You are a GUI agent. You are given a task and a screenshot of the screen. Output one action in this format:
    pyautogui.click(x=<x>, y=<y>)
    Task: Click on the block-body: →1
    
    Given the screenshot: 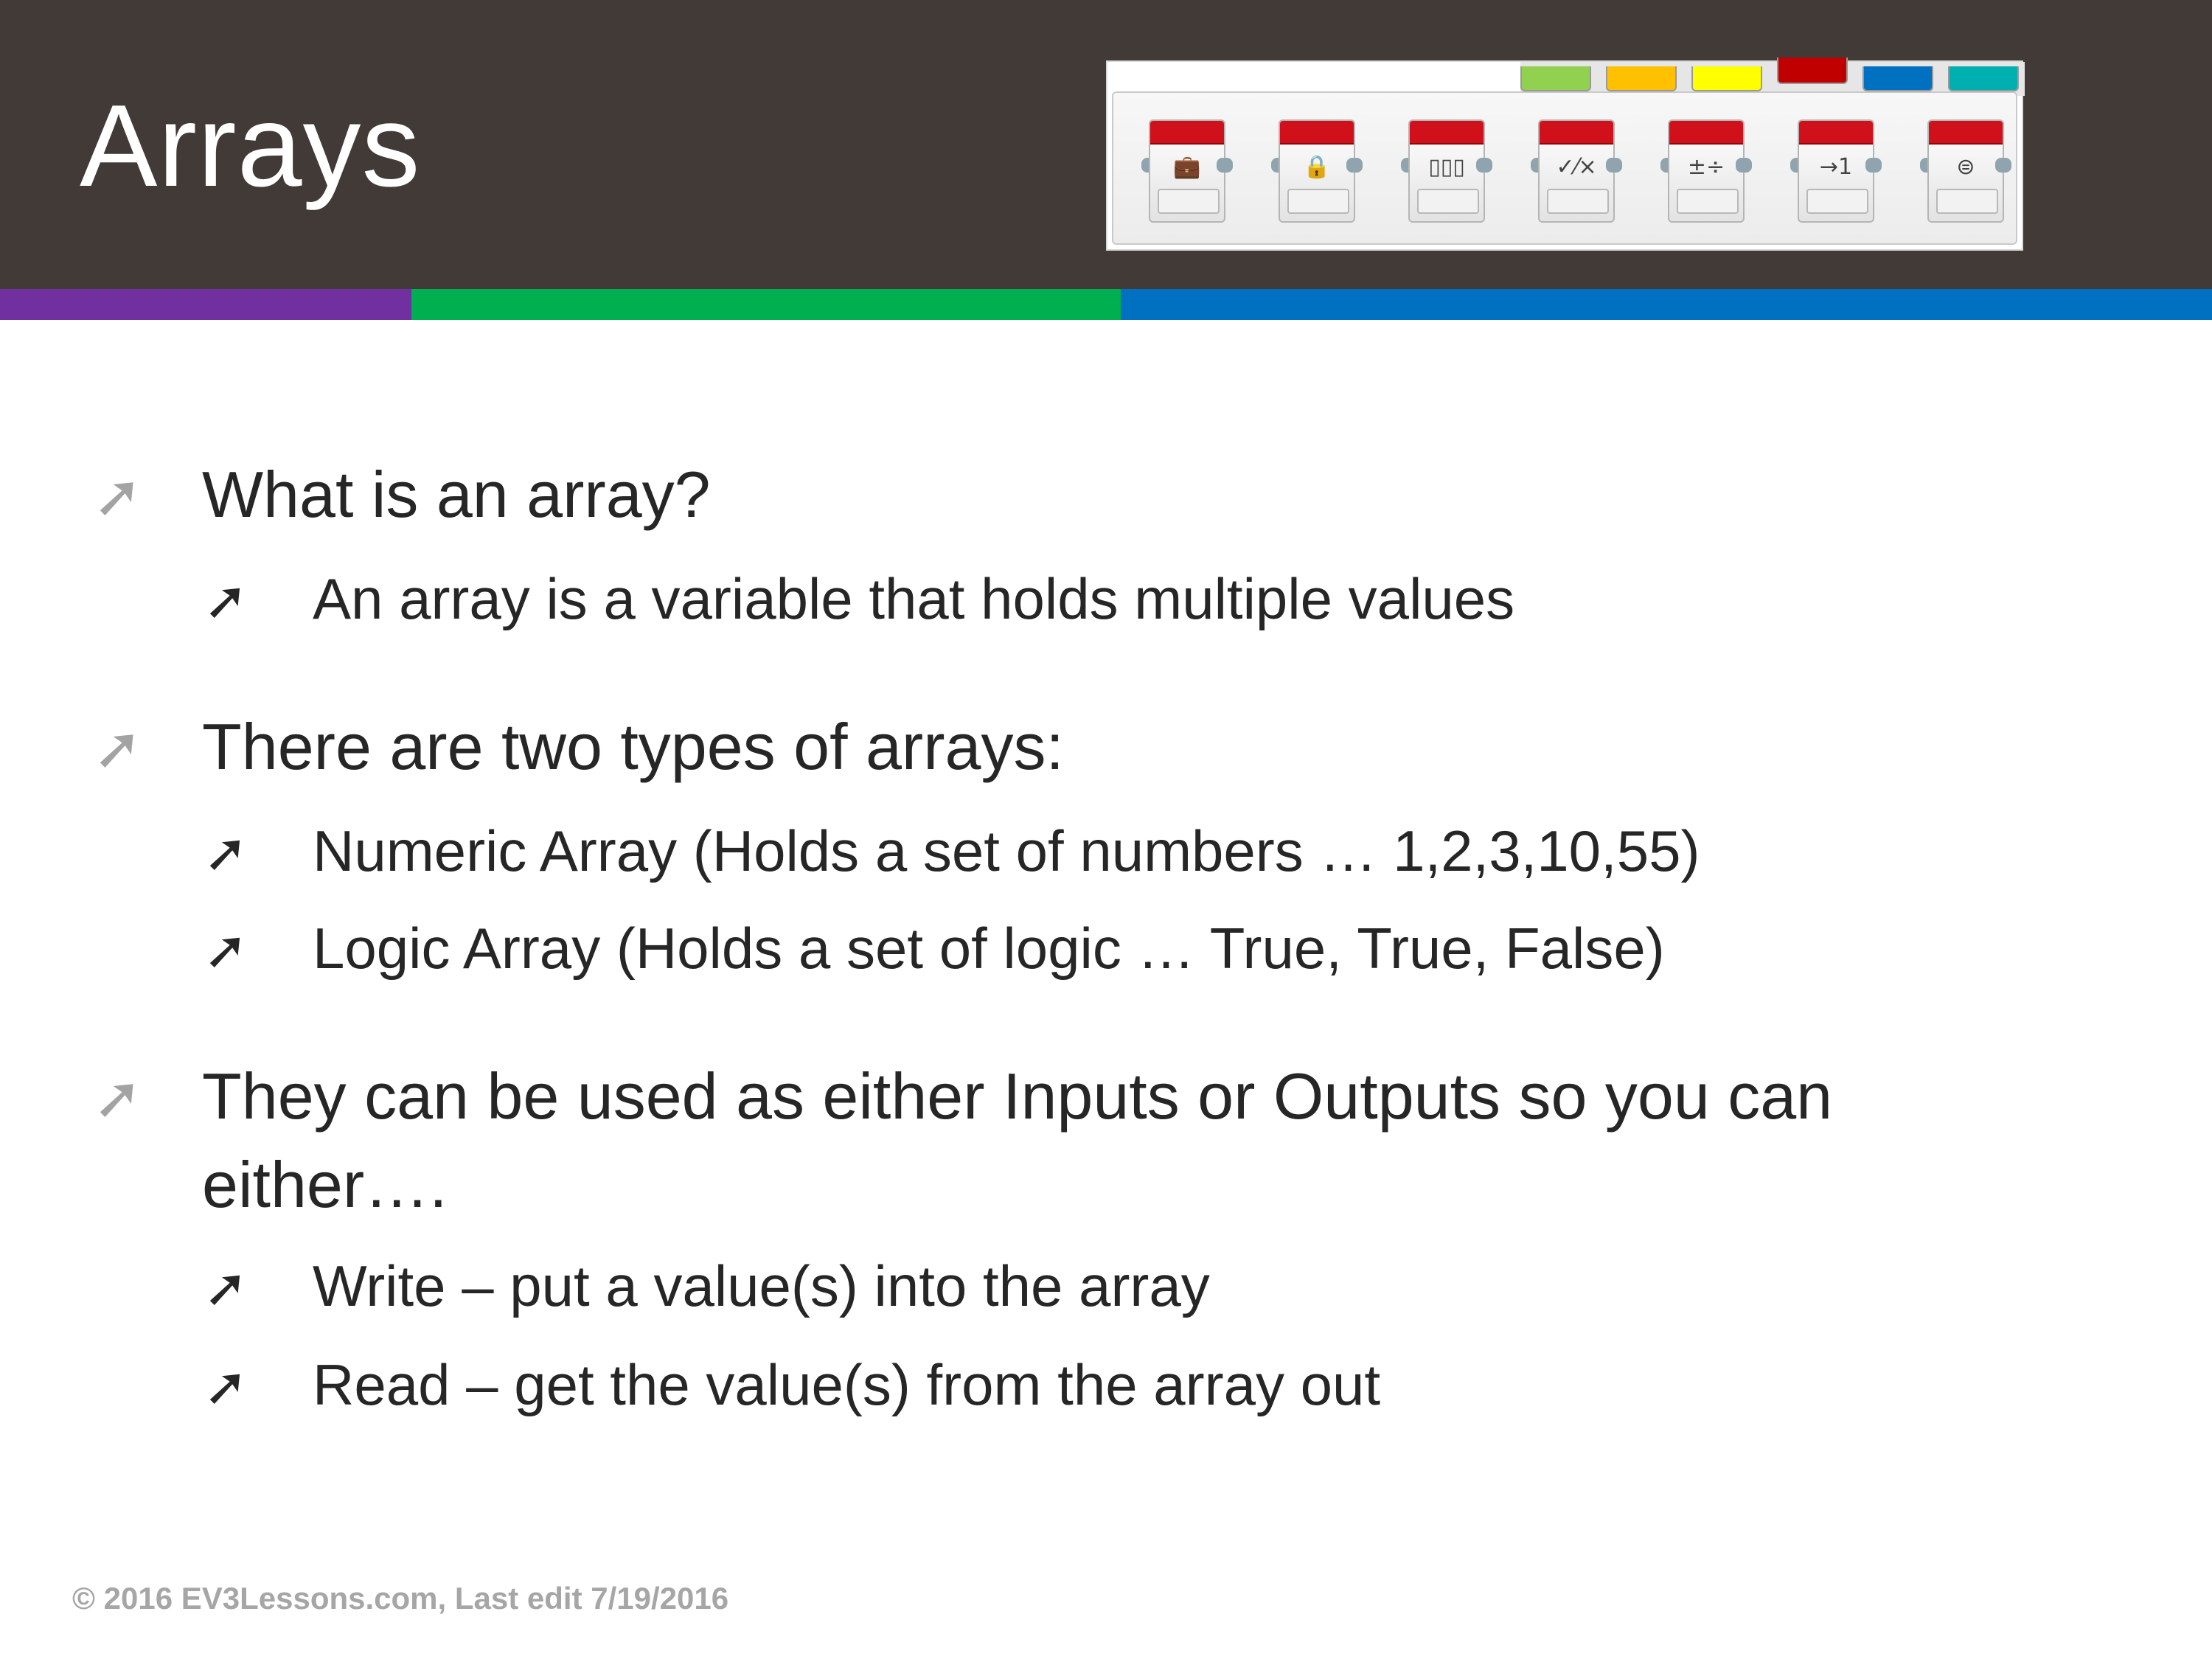 What is the action you would take?
    pyautogui.click(x=1836, y=171)
    